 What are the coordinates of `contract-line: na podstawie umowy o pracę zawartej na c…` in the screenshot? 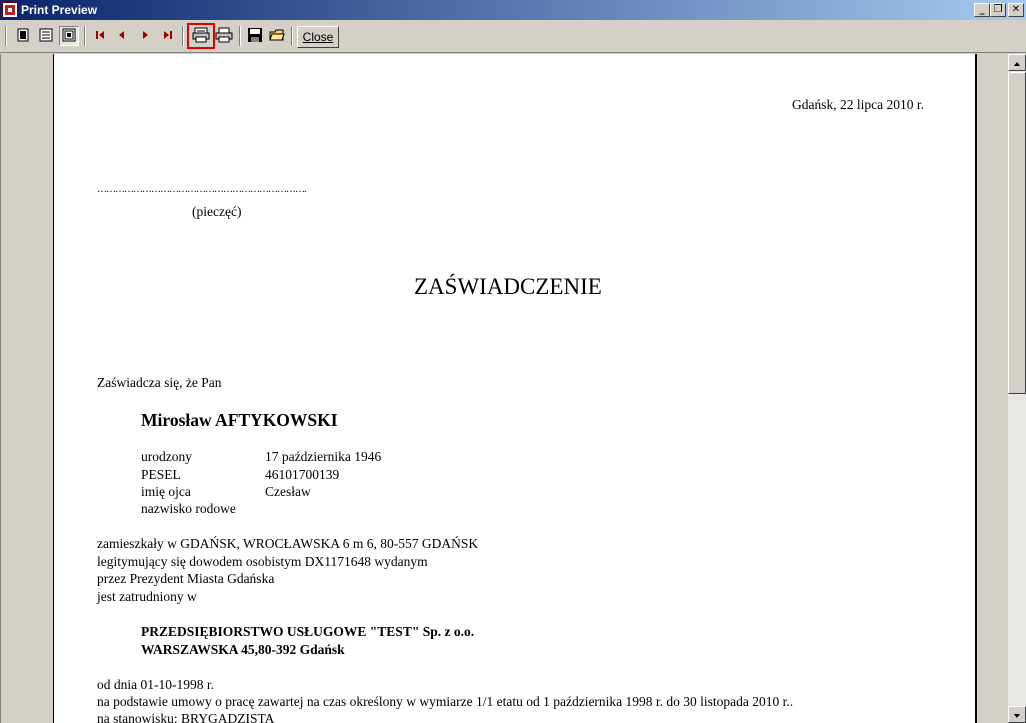 It's located at (445, 701).